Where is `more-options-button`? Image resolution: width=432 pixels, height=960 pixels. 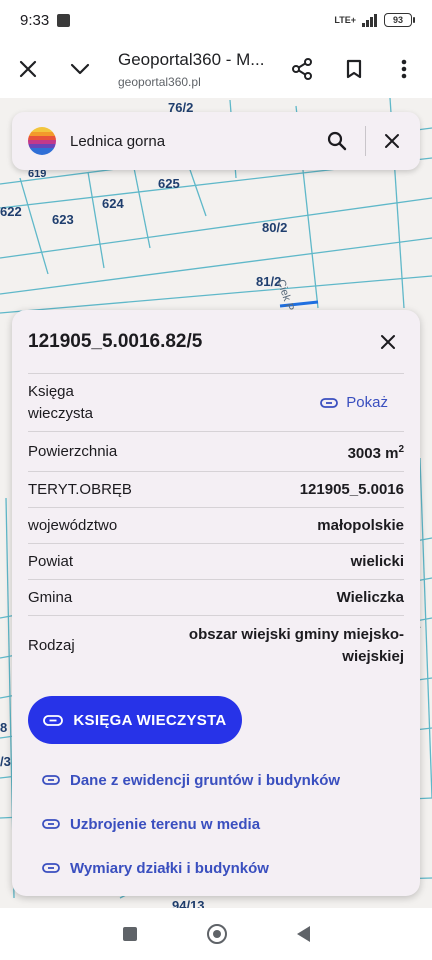
more-options-button is located at coordinates (404, 69).